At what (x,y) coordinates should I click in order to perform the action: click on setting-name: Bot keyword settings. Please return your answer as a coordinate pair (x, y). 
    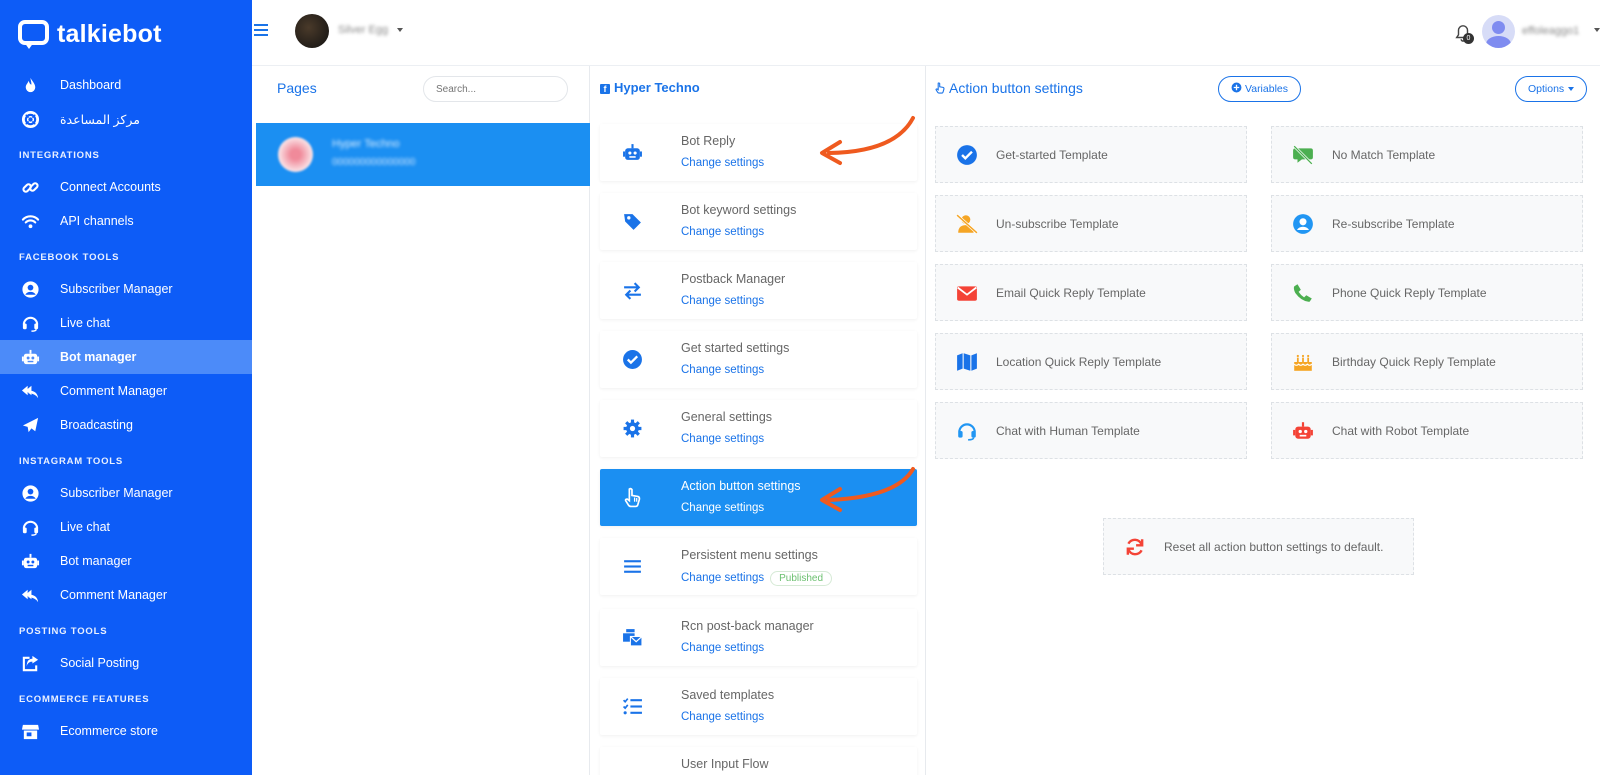
    Looking at the image, I should click on (739, 210).